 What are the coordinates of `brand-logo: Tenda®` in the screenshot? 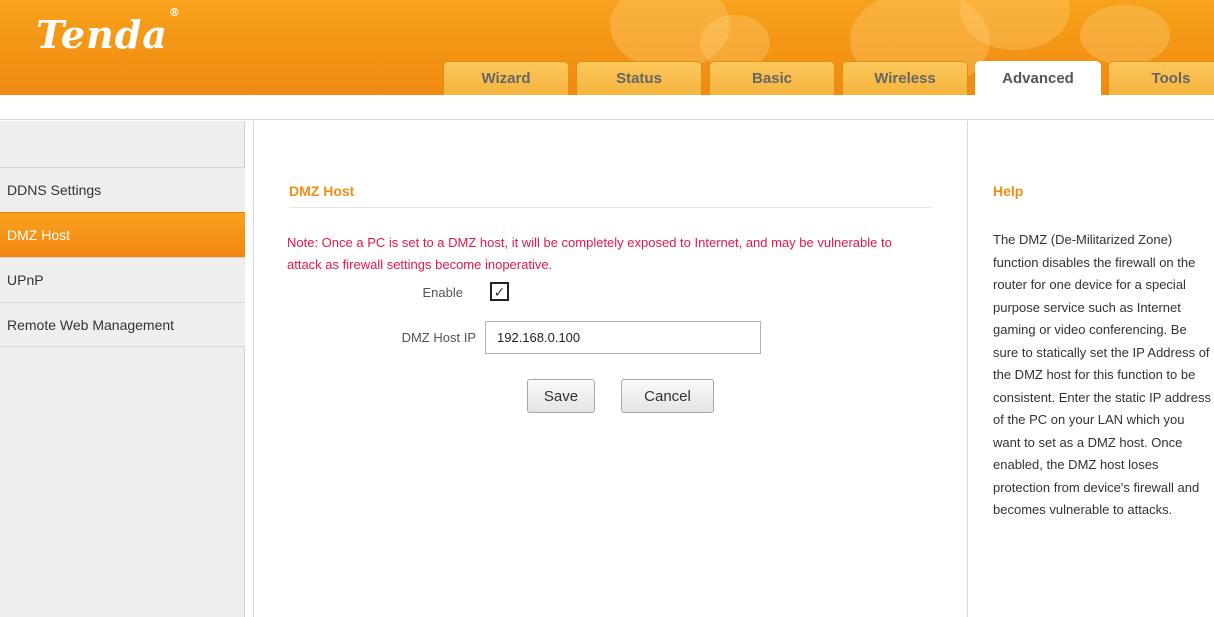 It's located at (108, 31).